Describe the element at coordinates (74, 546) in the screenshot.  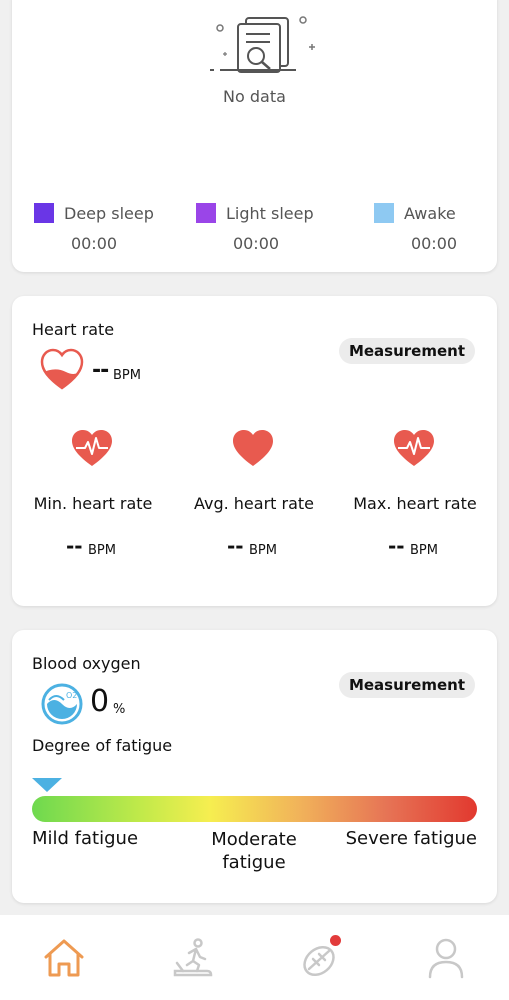
I see `min-heart-rate-value: --` at that location.